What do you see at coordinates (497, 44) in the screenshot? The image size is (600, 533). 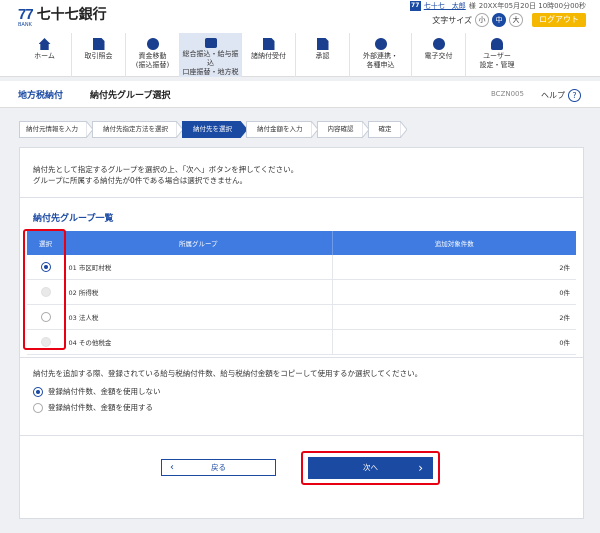 I see `user-settings-icon` at bounding box center [497, 44].